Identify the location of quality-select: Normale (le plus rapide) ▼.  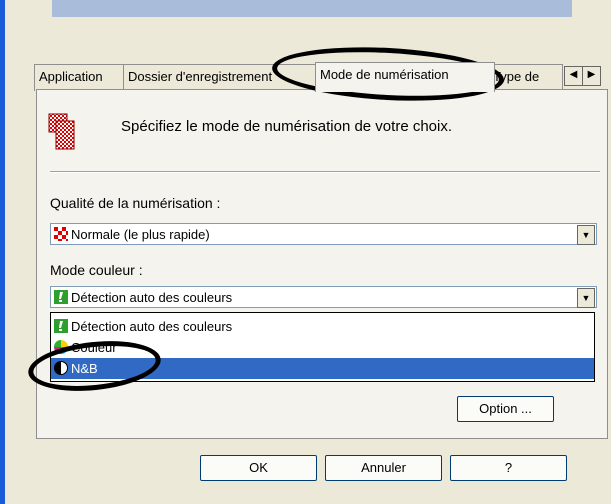
(323, 234).